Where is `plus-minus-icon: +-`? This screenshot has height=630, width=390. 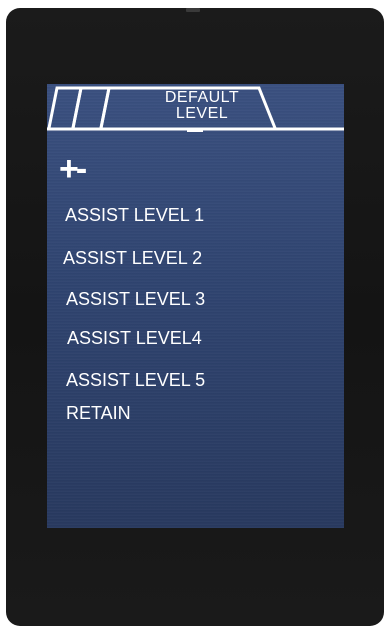
plus-minus-icon: +- is located at coordinates (73, 169).